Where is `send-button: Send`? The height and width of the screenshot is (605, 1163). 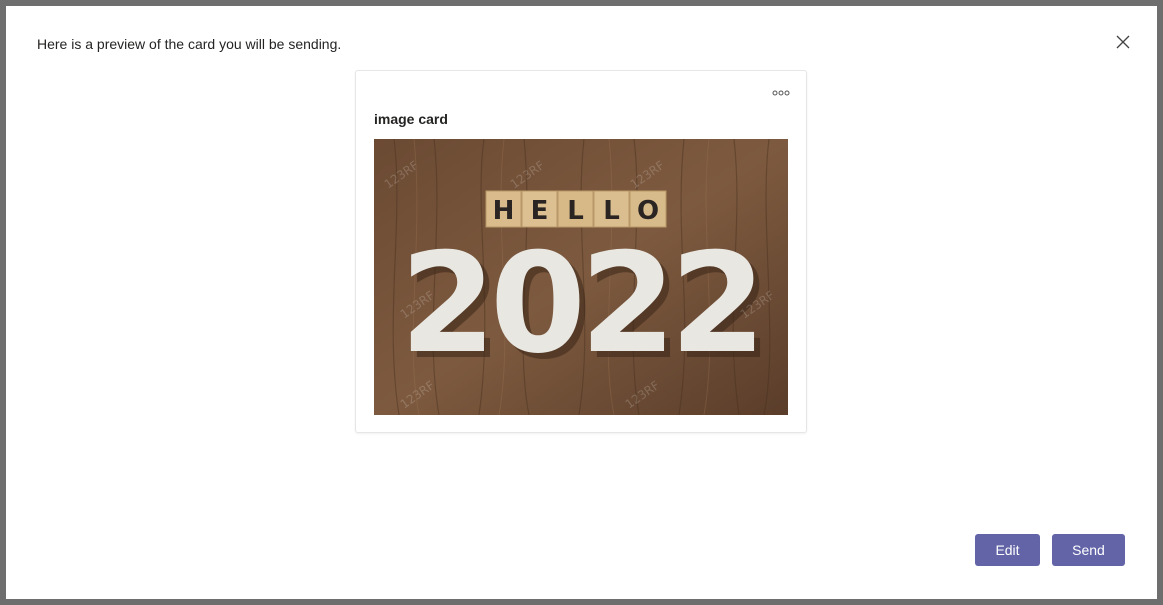
send-button: Send is located at coordinates (1088, 550).